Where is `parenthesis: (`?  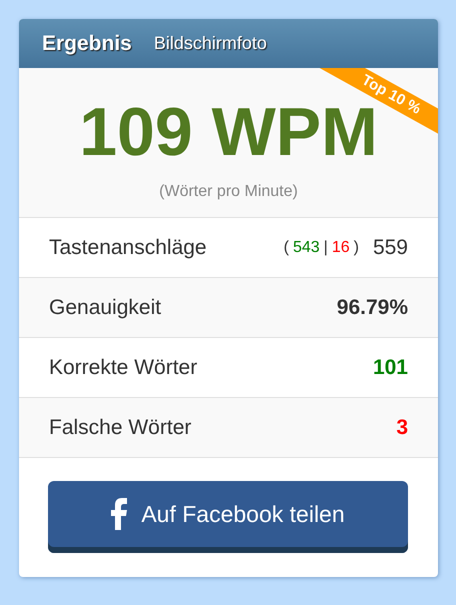 parenthesis: ( is located at coordinates (286, 247).